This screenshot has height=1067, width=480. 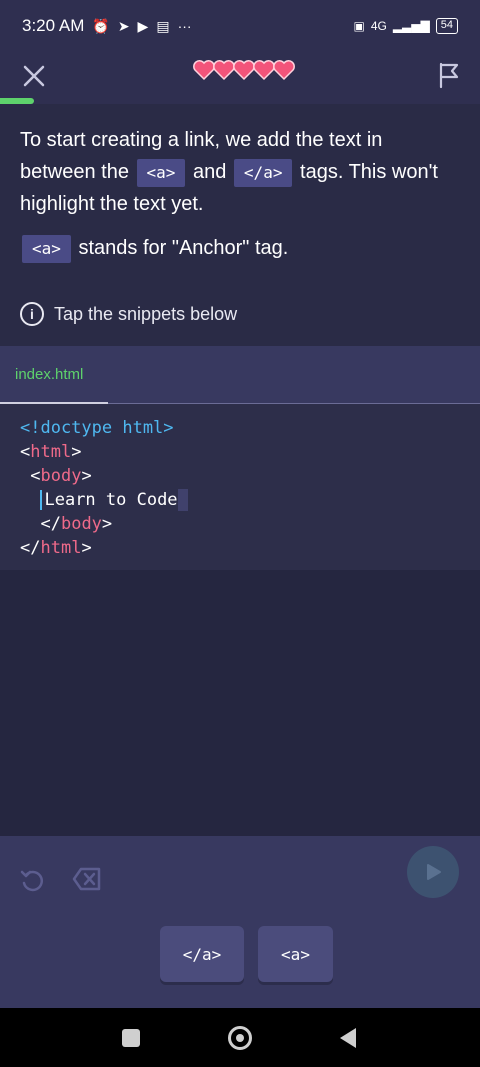 I want to click on more-icon: ···, so click(x=184, y=26).